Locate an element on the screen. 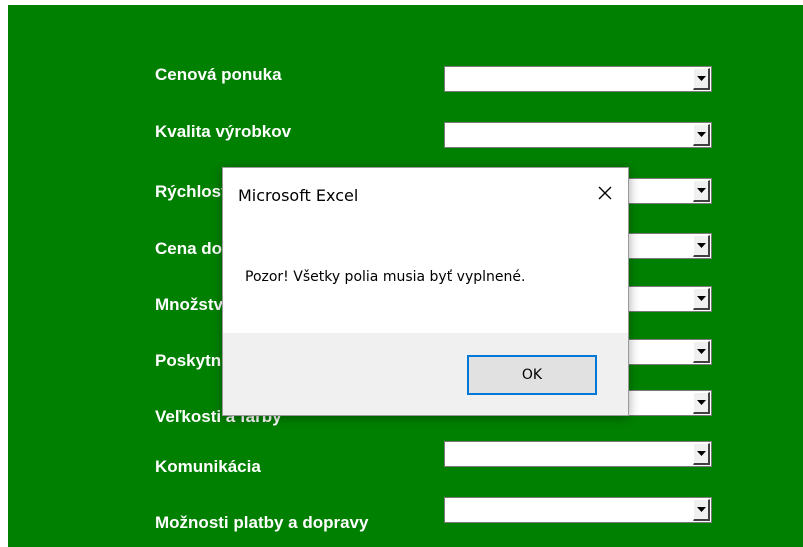 The width and height of the screenshot is (803, 547). combo-komunikacia is located at coordinates (578, 454).